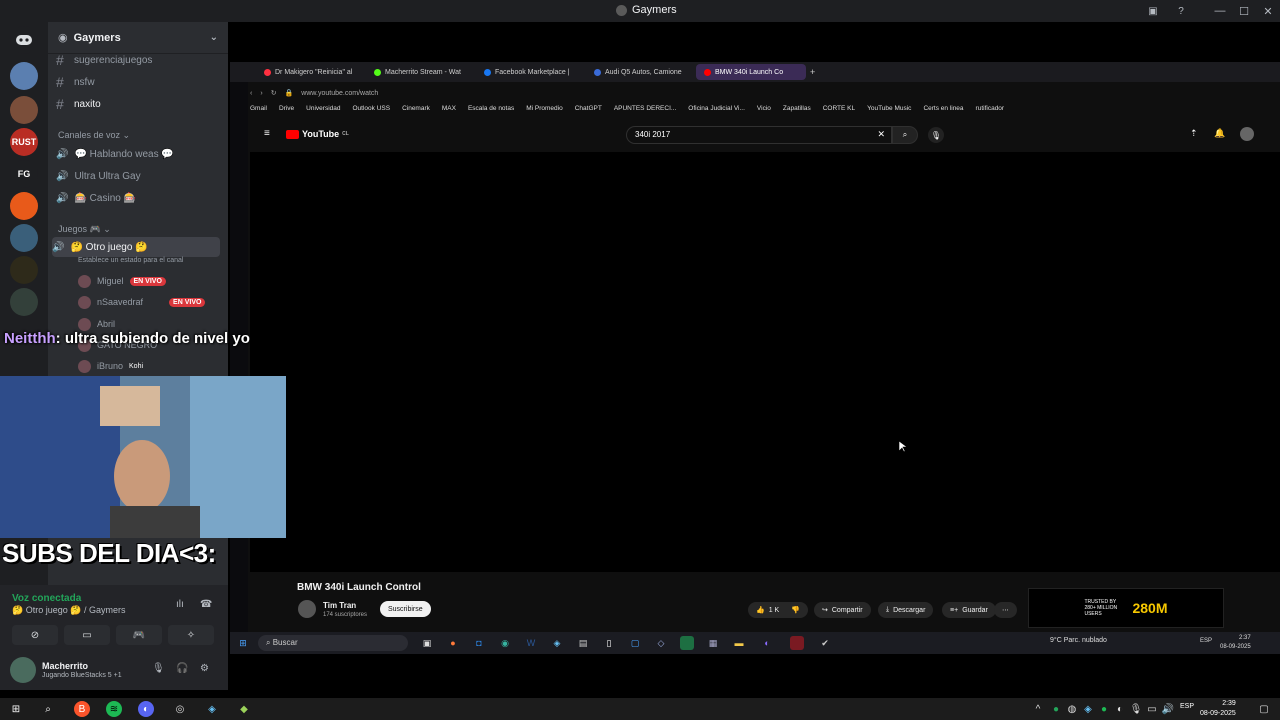 The height and width of the screenshot is (720, 1280). Describe the element at coordinates (1268, 11) in the screenshot. I see `close-button: ✕` at that location.